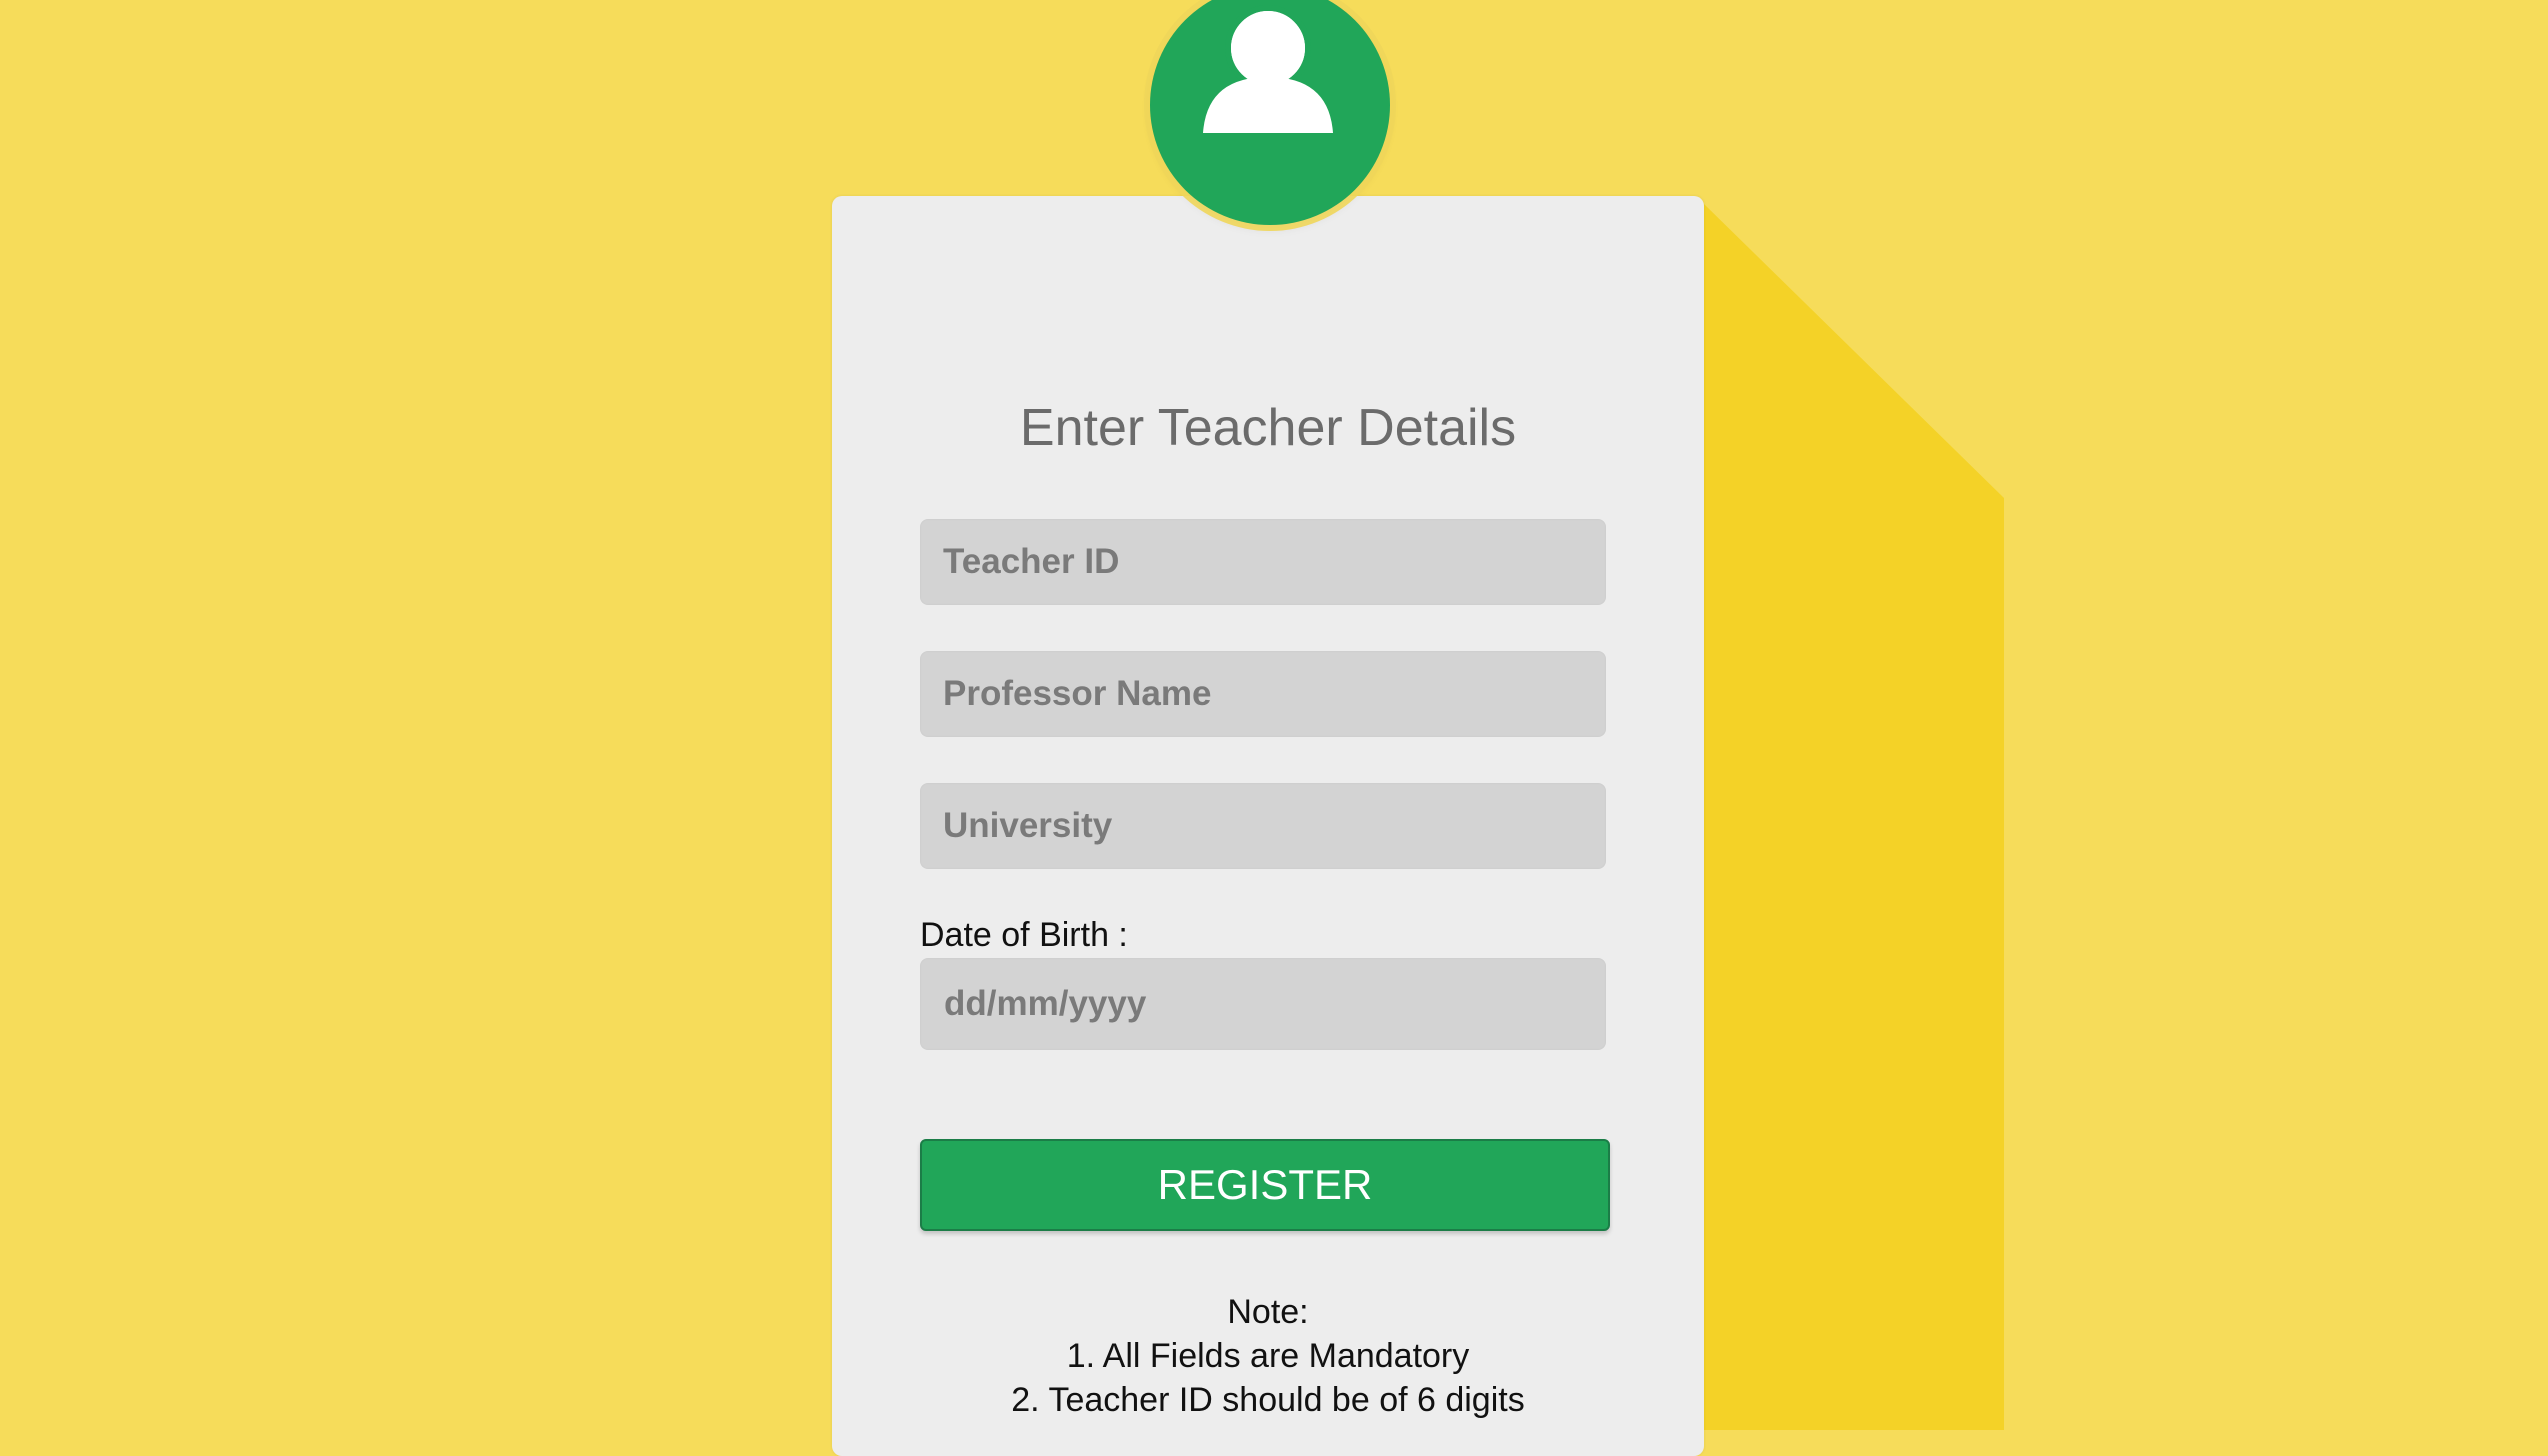  I want to click on avatar, so click(1270, 112).